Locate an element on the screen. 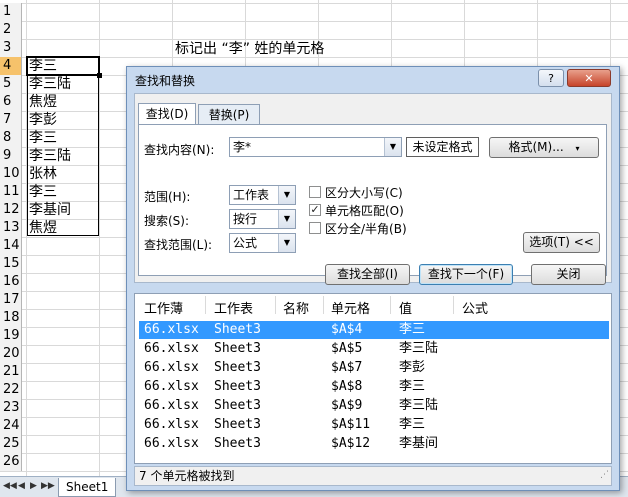 The height and width of the screenshot is (497, 628). close-button: 关闭 is located at coordinates (568, 274).